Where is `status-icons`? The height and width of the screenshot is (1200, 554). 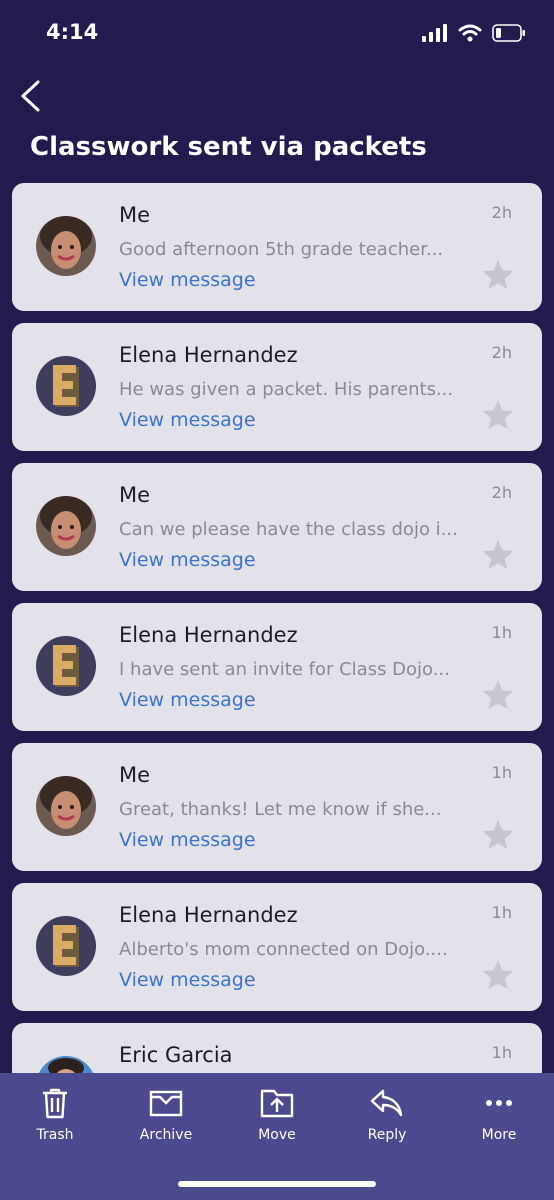 status-icons is located at coordinates (474, 33).